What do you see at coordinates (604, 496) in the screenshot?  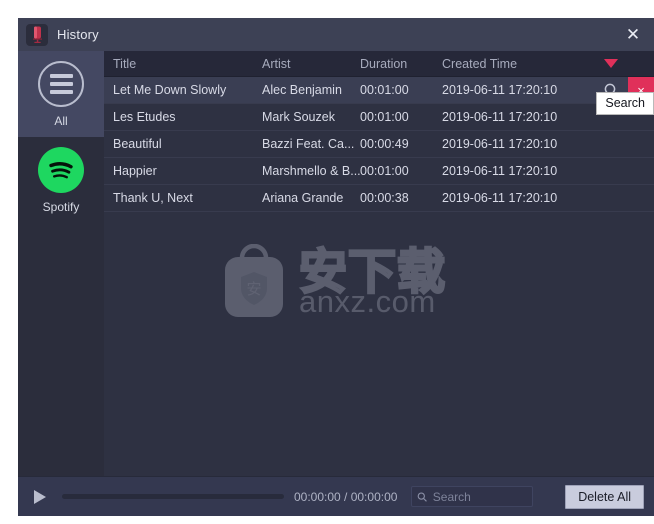 I see `delete-all-button: Delete All` at bounding box center [604, 496].